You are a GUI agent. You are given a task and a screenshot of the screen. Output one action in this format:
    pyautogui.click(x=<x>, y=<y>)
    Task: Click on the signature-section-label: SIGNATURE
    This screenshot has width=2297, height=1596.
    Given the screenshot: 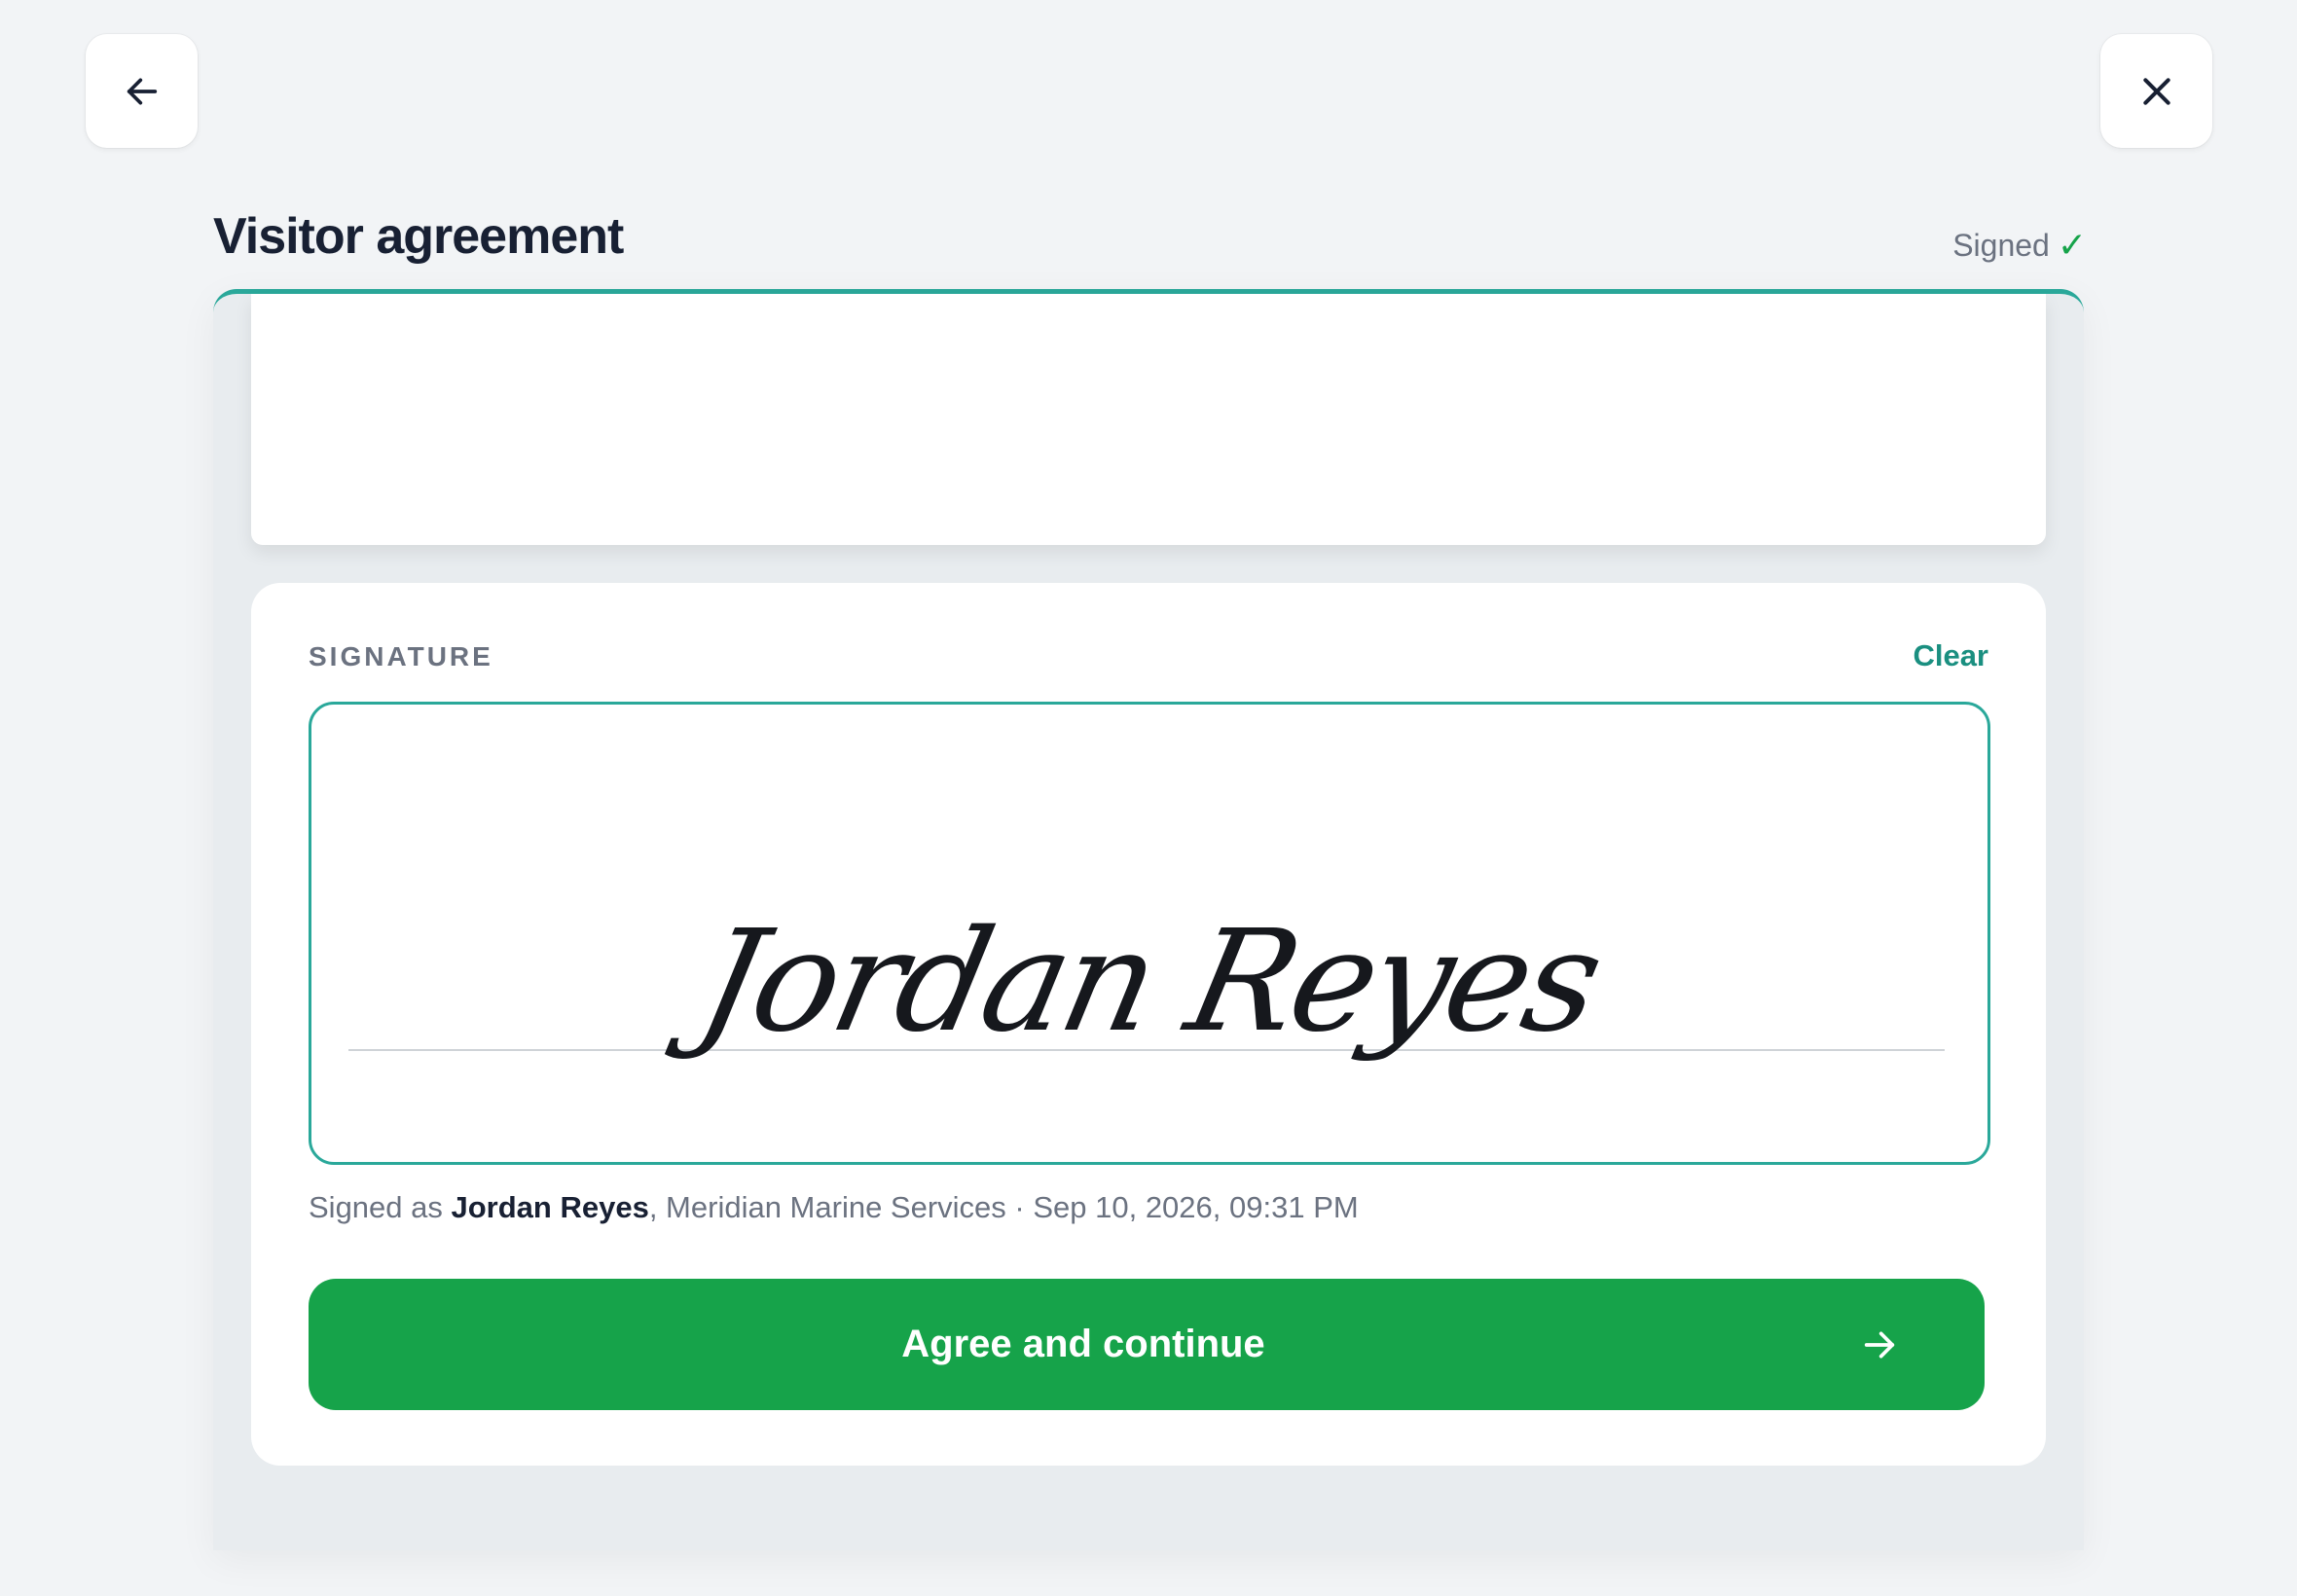 What is the action you would take?
    pyautogui.click(x=401, y=656)
    